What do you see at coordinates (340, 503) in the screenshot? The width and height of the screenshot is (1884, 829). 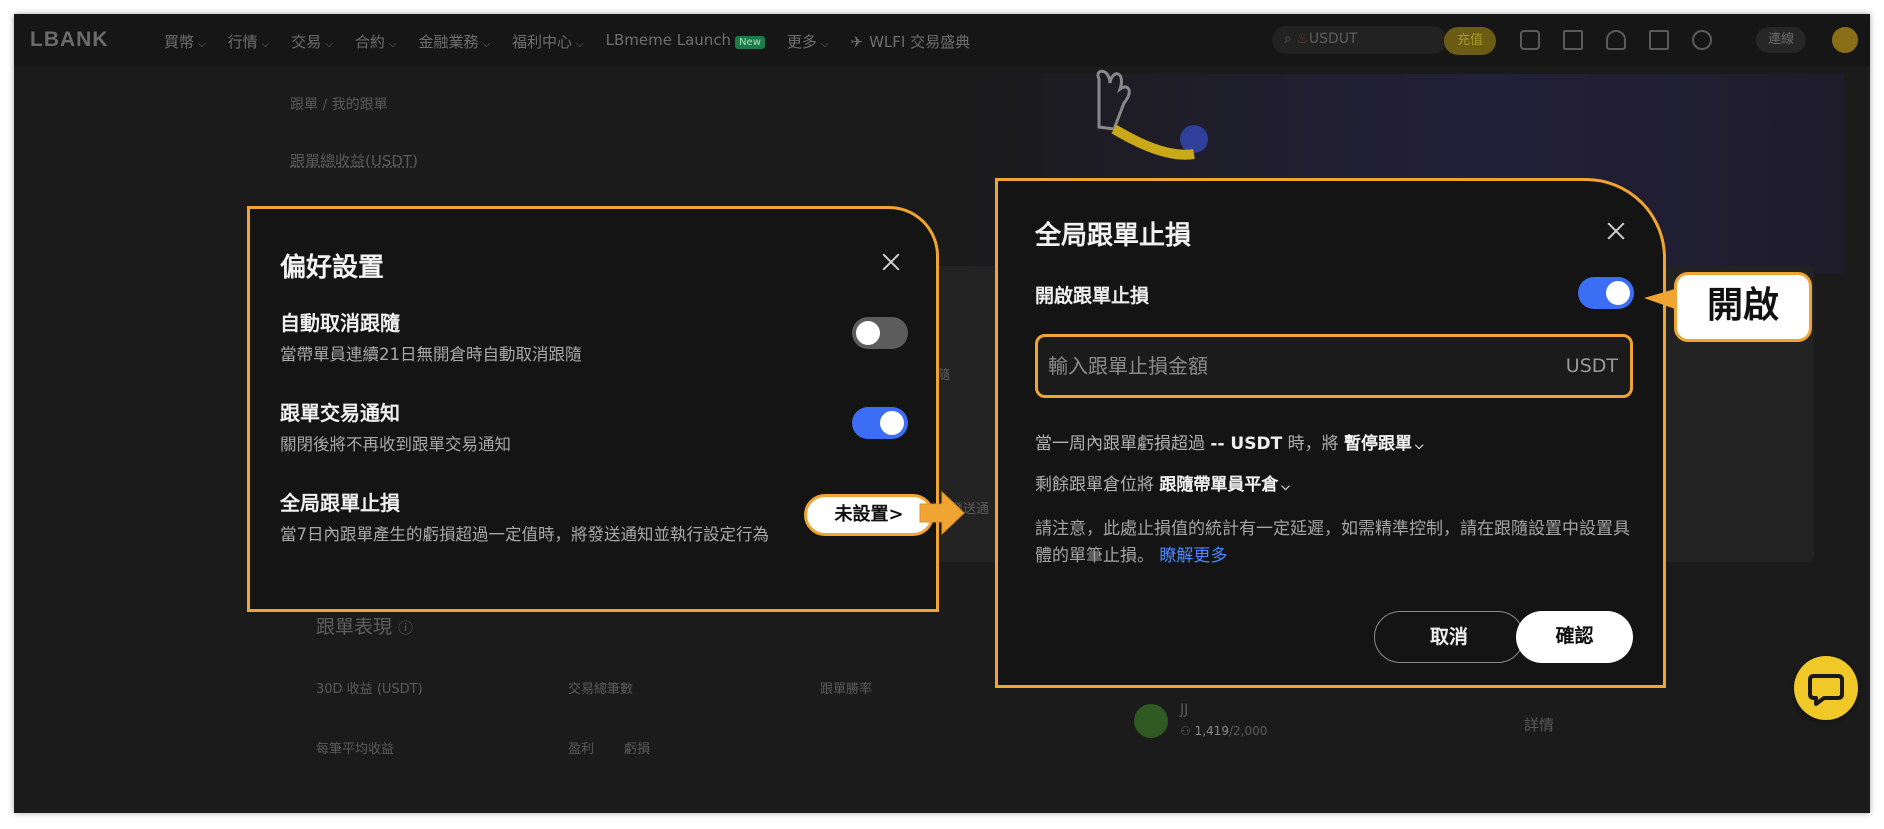 I see `global-stoploss-title: 全局跟單止損` at bounding box center [340, 503].